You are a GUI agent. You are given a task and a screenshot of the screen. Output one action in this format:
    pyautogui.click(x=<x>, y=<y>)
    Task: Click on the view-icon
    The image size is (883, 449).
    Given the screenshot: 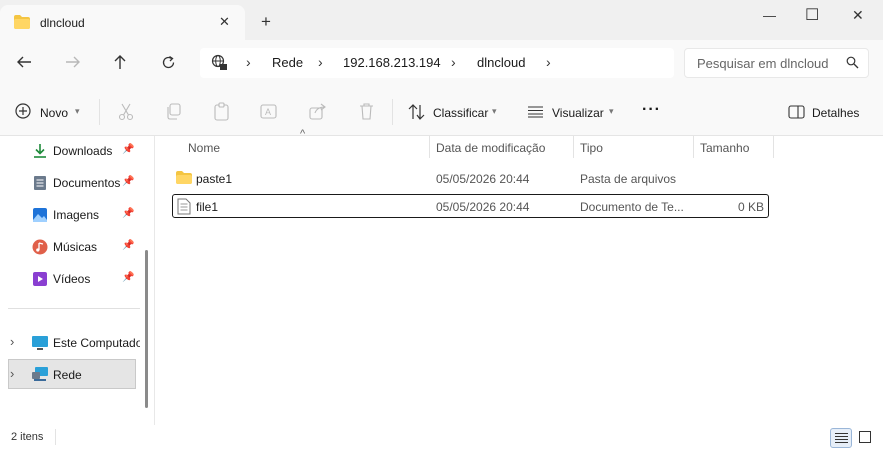 What is the action you would take?
    pyautogui.click(x=535, y=112)
    